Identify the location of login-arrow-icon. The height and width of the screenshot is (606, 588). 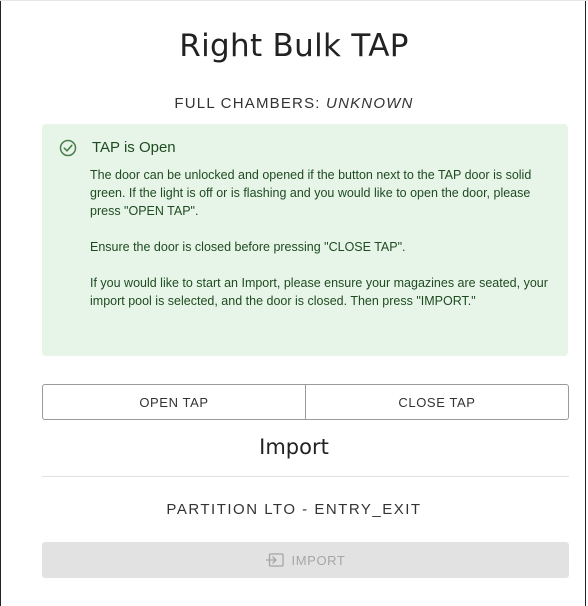
(274, 560).